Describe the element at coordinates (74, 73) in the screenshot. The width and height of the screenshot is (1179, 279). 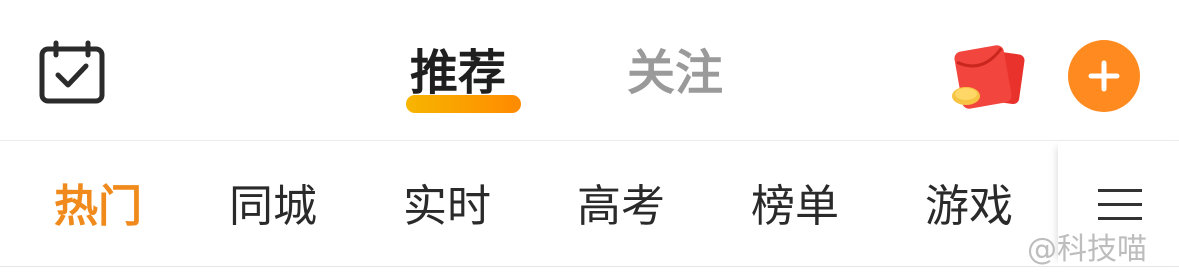
I see `calendar-check-icon` at that location.